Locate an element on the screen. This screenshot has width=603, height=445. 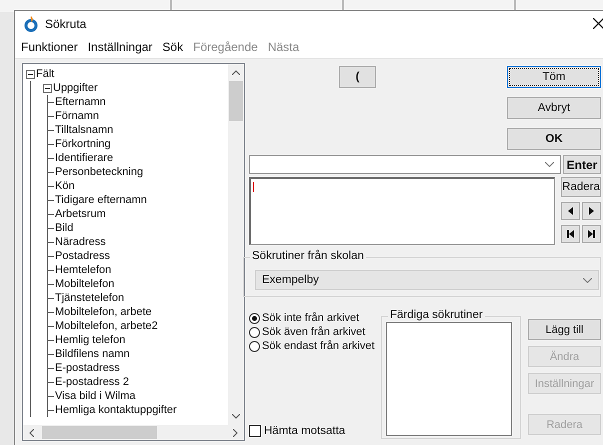
tree-item: E-postadress 2 is located at coordinates (92, 382).